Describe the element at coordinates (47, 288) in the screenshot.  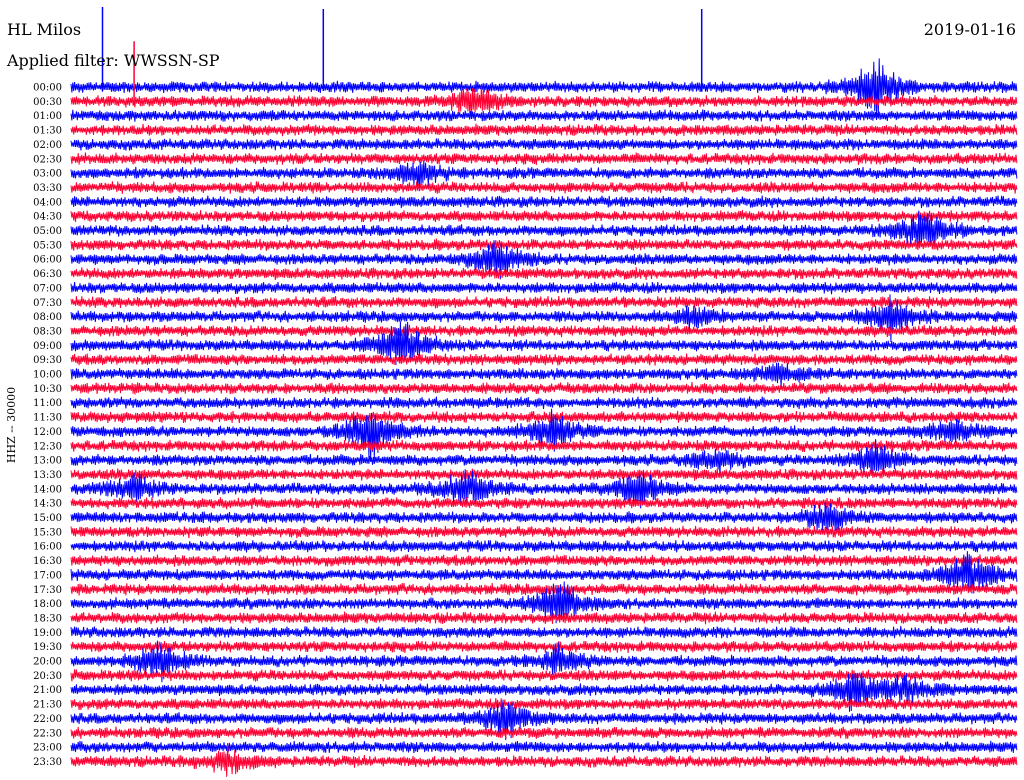
I see `y-tick-label: 07:00` at that location.